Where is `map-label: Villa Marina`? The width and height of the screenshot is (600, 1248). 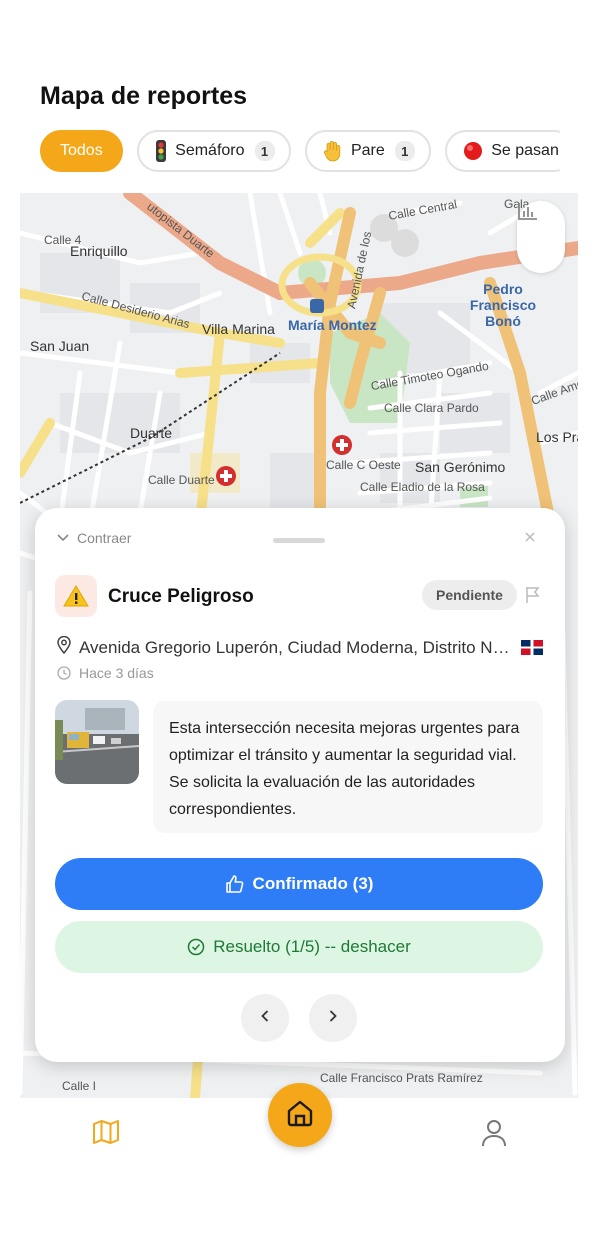
map-label: Villa Marina is located at coordinates (238, 329).